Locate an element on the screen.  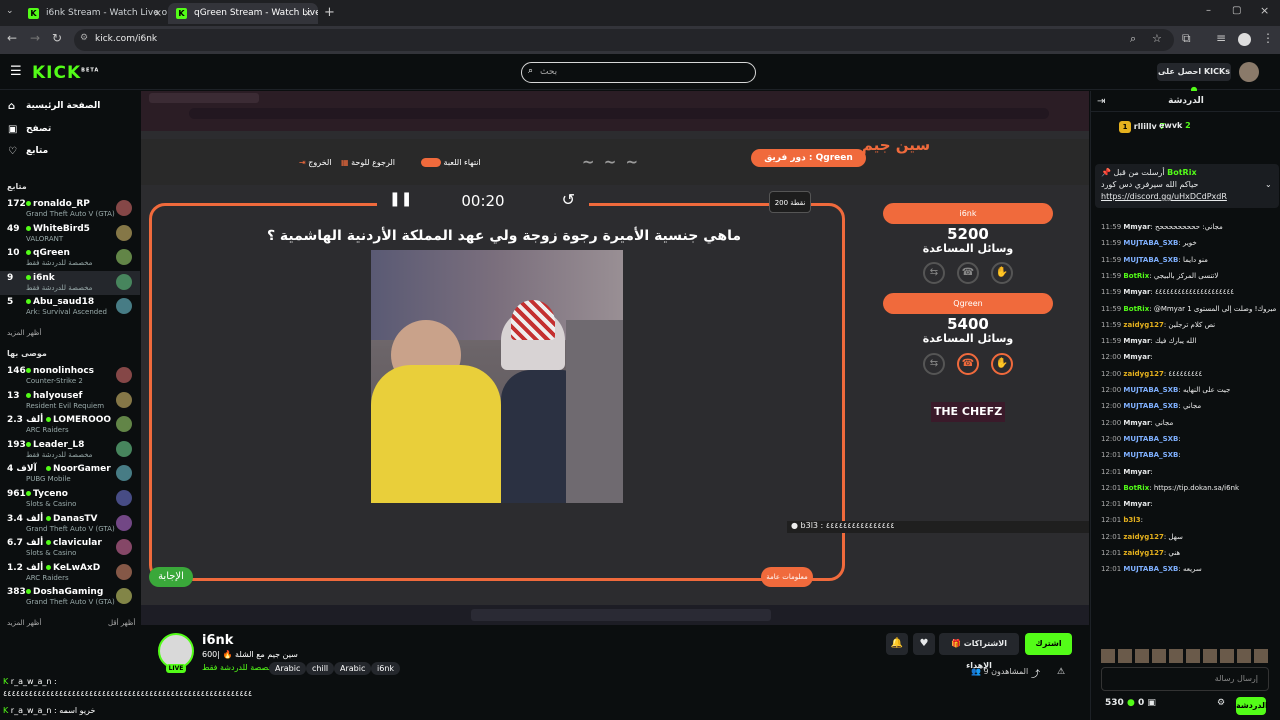
sidebar-channel: 193 Leader_L8 مخصصة للدردشة فقط is located at coordinates (70, 450).